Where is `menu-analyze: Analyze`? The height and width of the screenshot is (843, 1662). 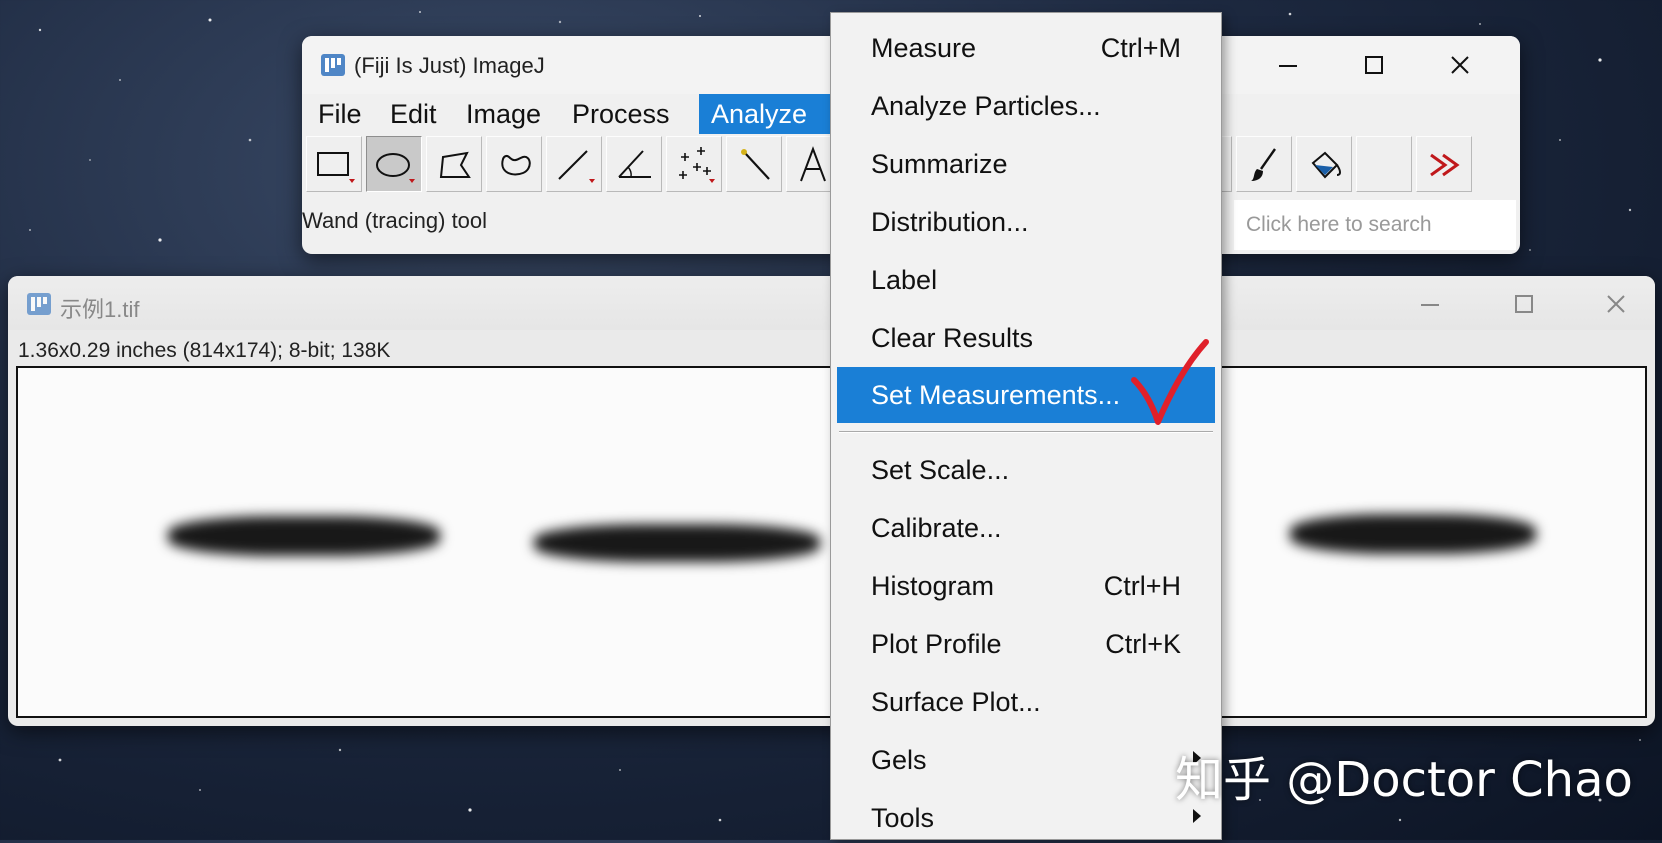
menu-analyze: Analyze is located at coordinates (766, 114).